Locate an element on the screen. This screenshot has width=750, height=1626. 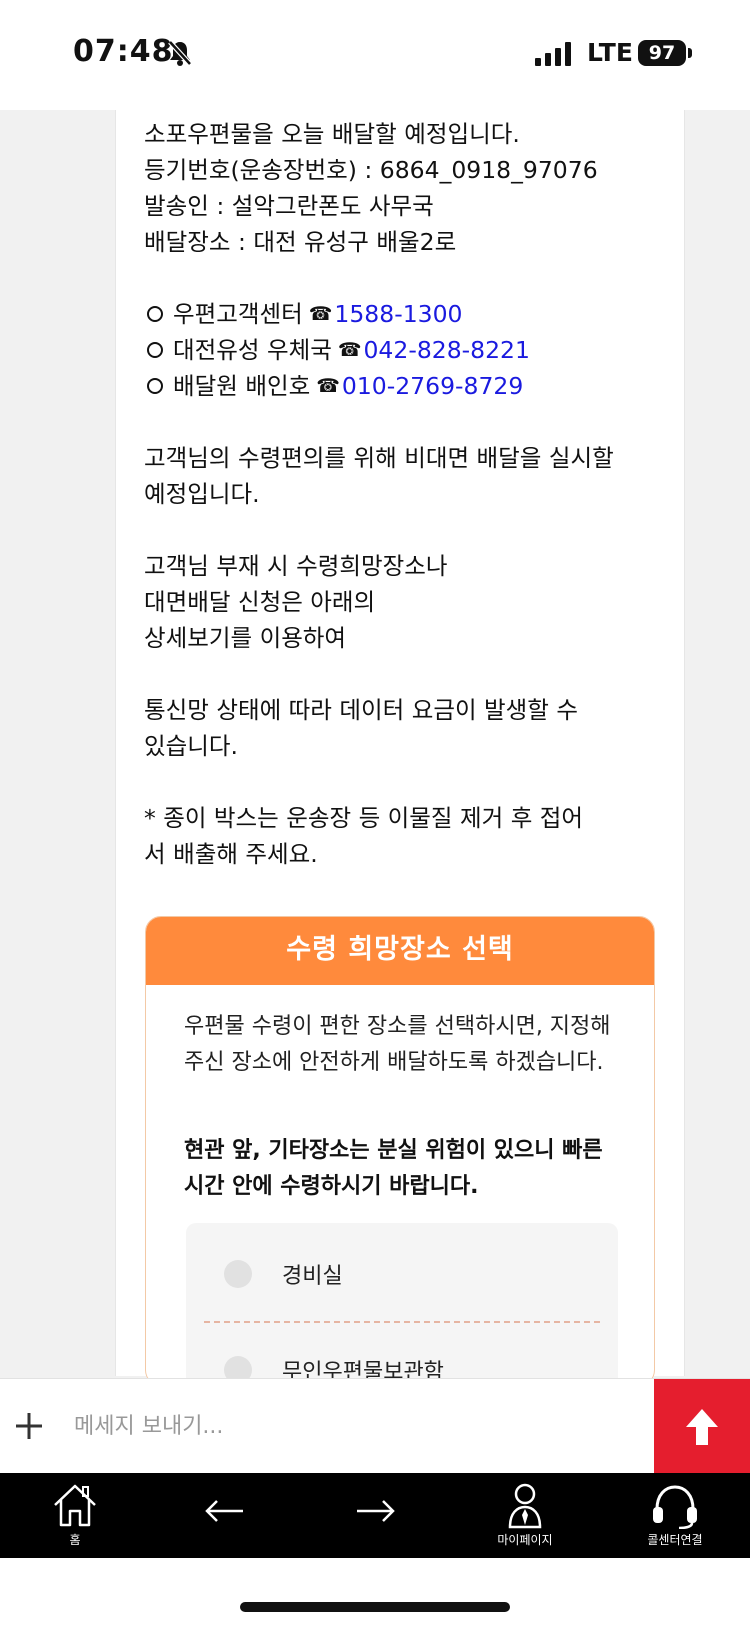
nav-mypage: 마이페이지 is located at coordinates (525, 1515).